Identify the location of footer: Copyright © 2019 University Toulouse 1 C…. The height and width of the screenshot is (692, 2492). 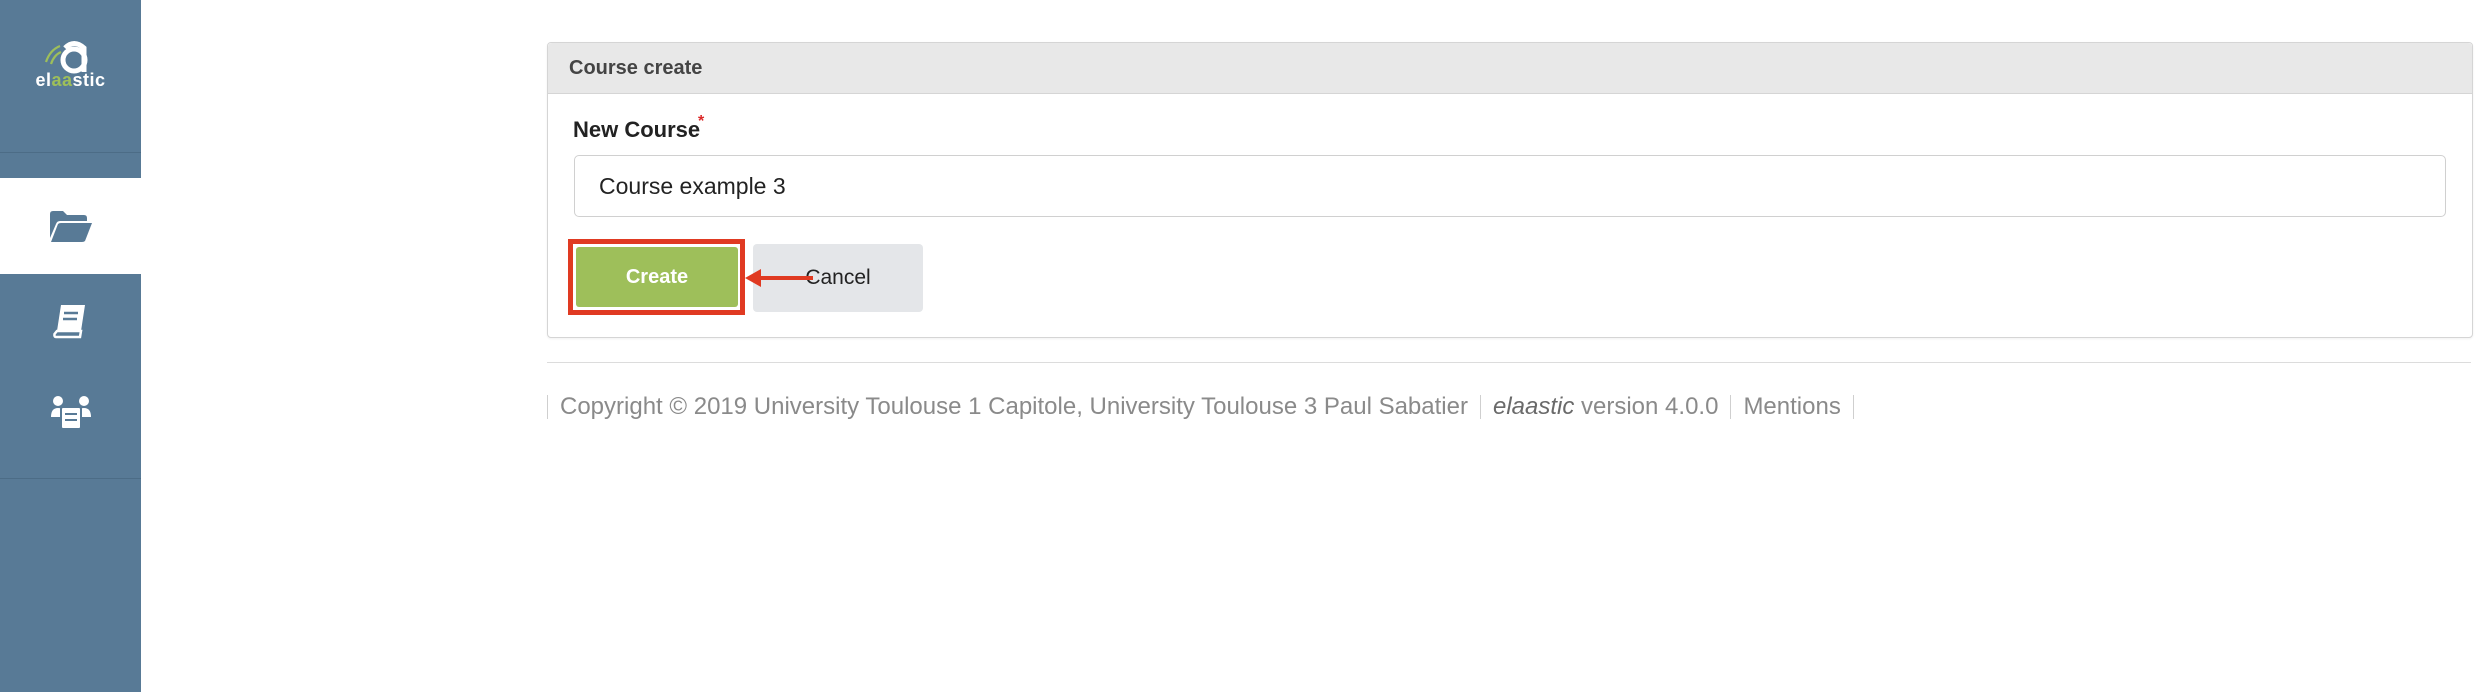
(1206, 407).